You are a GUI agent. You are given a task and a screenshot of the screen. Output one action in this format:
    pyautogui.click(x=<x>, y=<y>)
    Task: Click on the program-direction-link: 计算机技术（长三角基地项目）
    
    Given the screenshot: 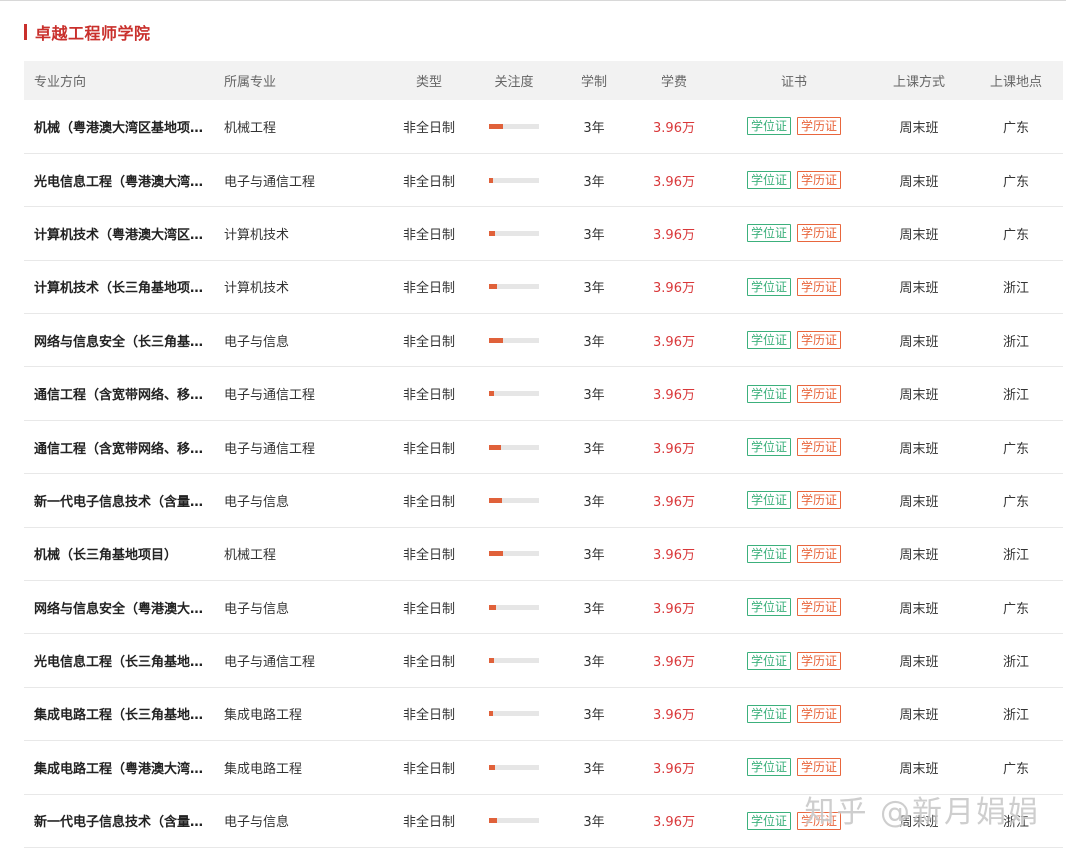 What is the action you would take?
    pyautogui.click(x=119, y=286)
    